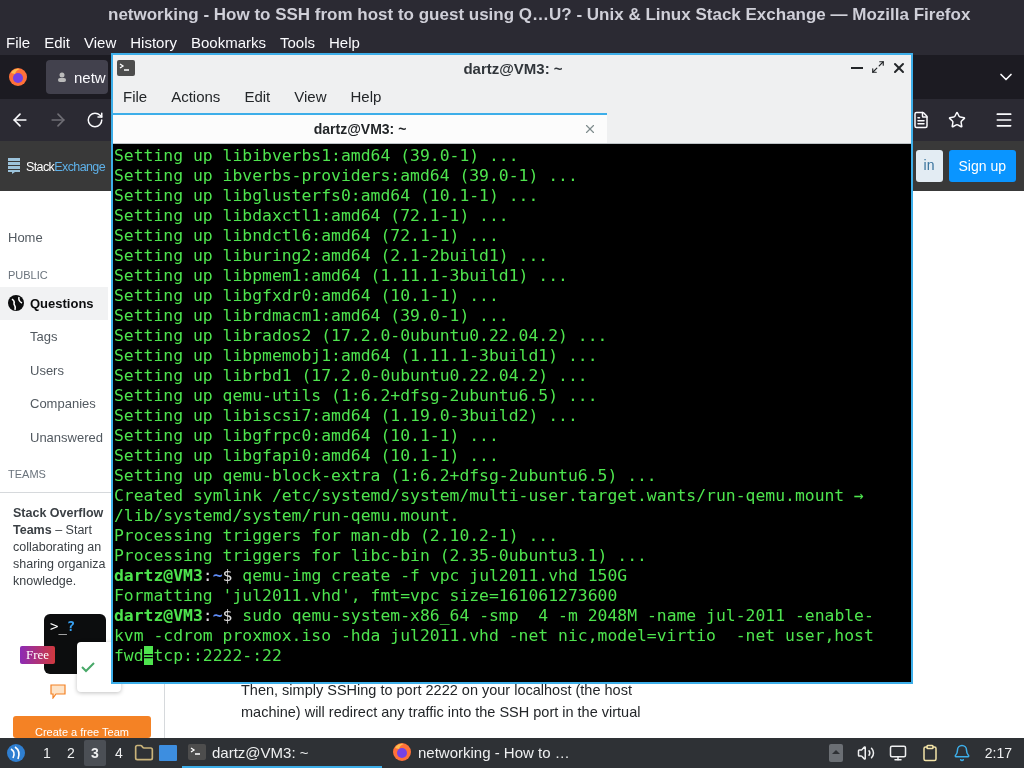  What do you see at coordinates (90, 77) in the screenshot?
I see `tab-title: netw` at bounding box center [90, 77].